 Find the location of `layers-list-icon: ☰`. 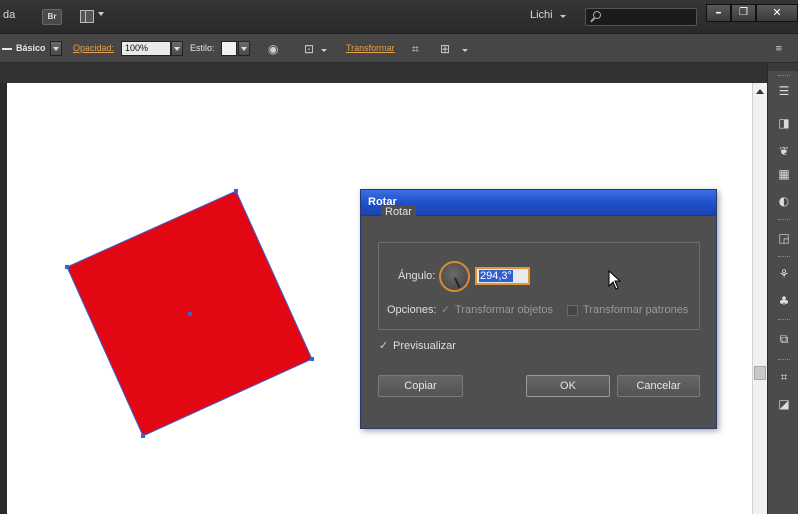

layers-list-icon: ☰ is located at coordinates (784, 91).